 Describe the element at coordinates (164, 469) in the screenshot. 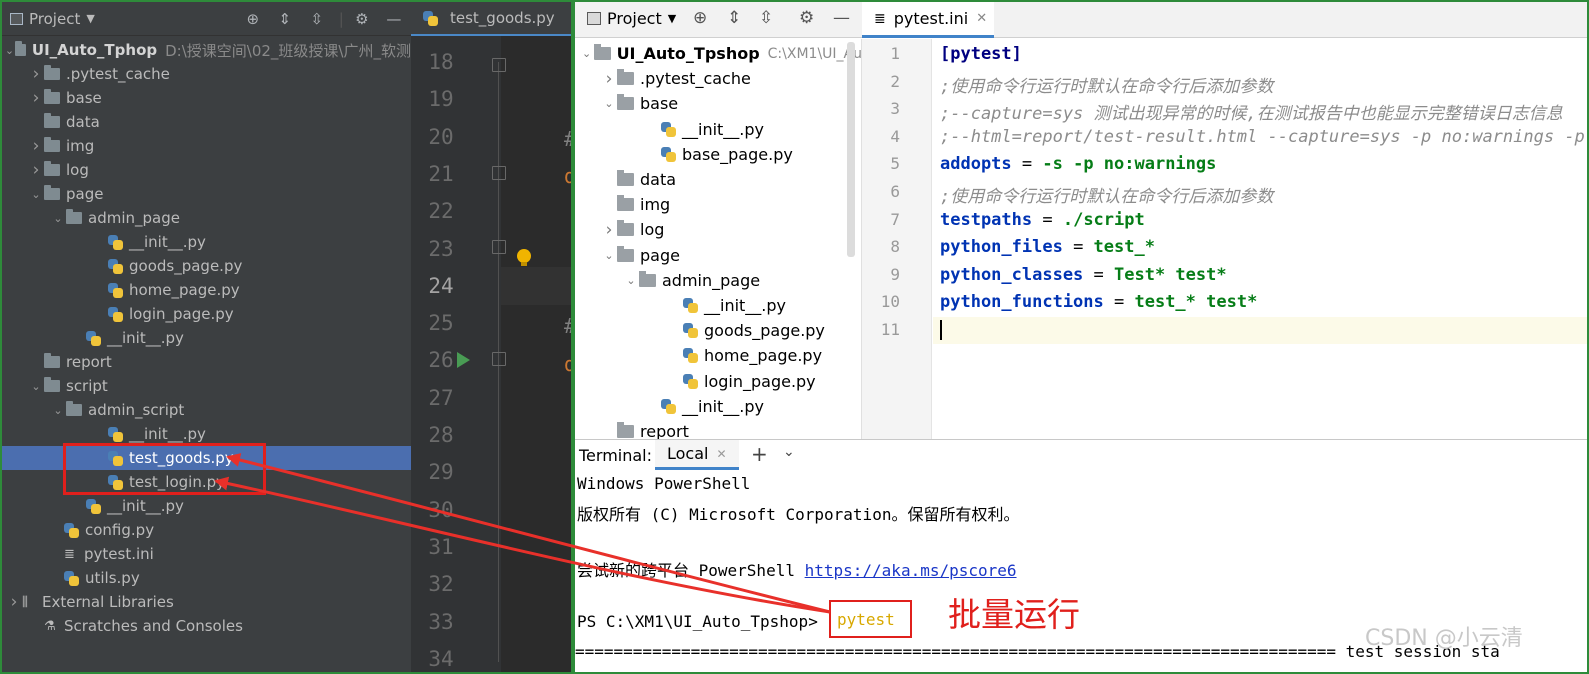

I see `highlight-box-test-files` at that location.